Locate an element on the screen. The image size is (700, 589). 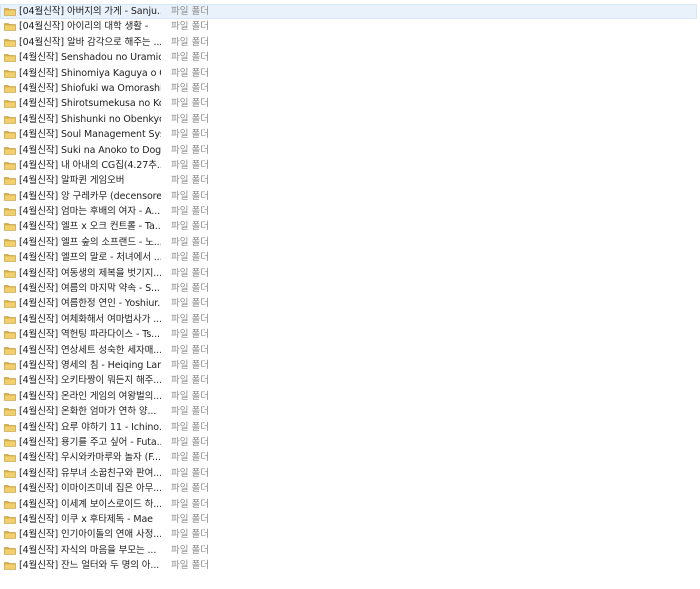
file-row: [4월신작] 연상세트 성숙한 세자매... 파일 폴더 is located at coordinates (350, 350).